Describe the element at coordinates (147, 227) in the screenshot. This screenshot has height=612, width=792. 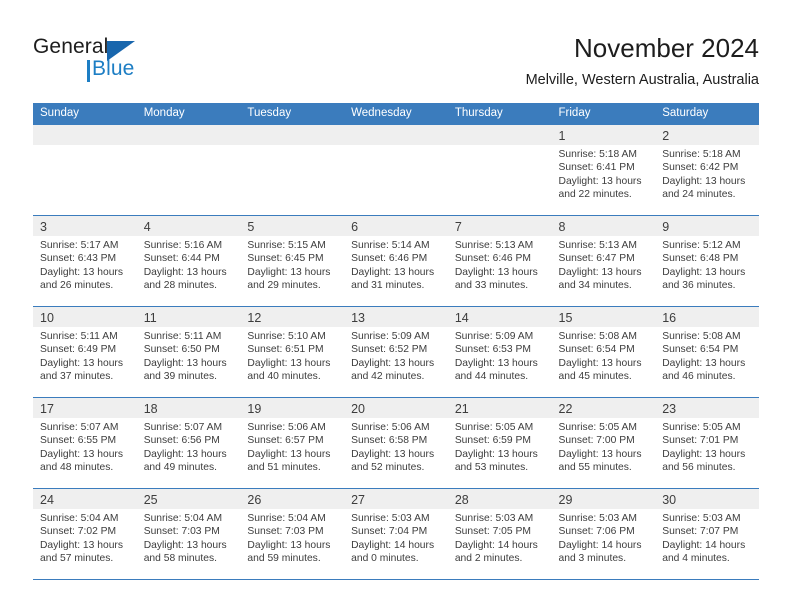
I see `day-number: 4` at that location.